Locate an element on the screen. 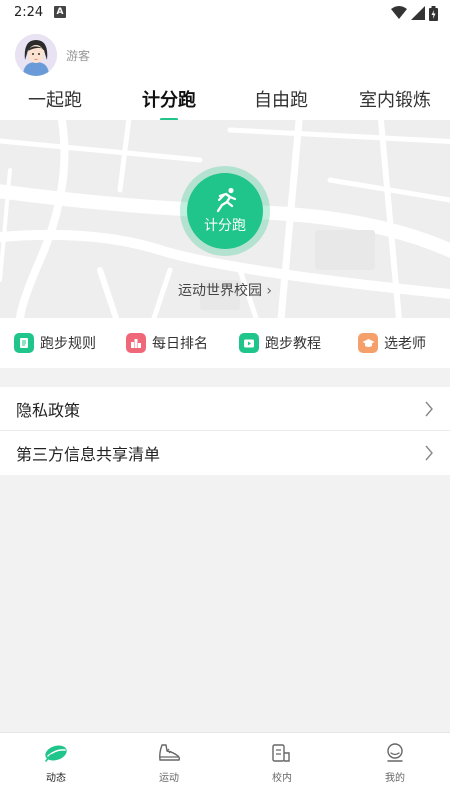  quick-label: 跑步教程 is located at coordinates (293, 344).